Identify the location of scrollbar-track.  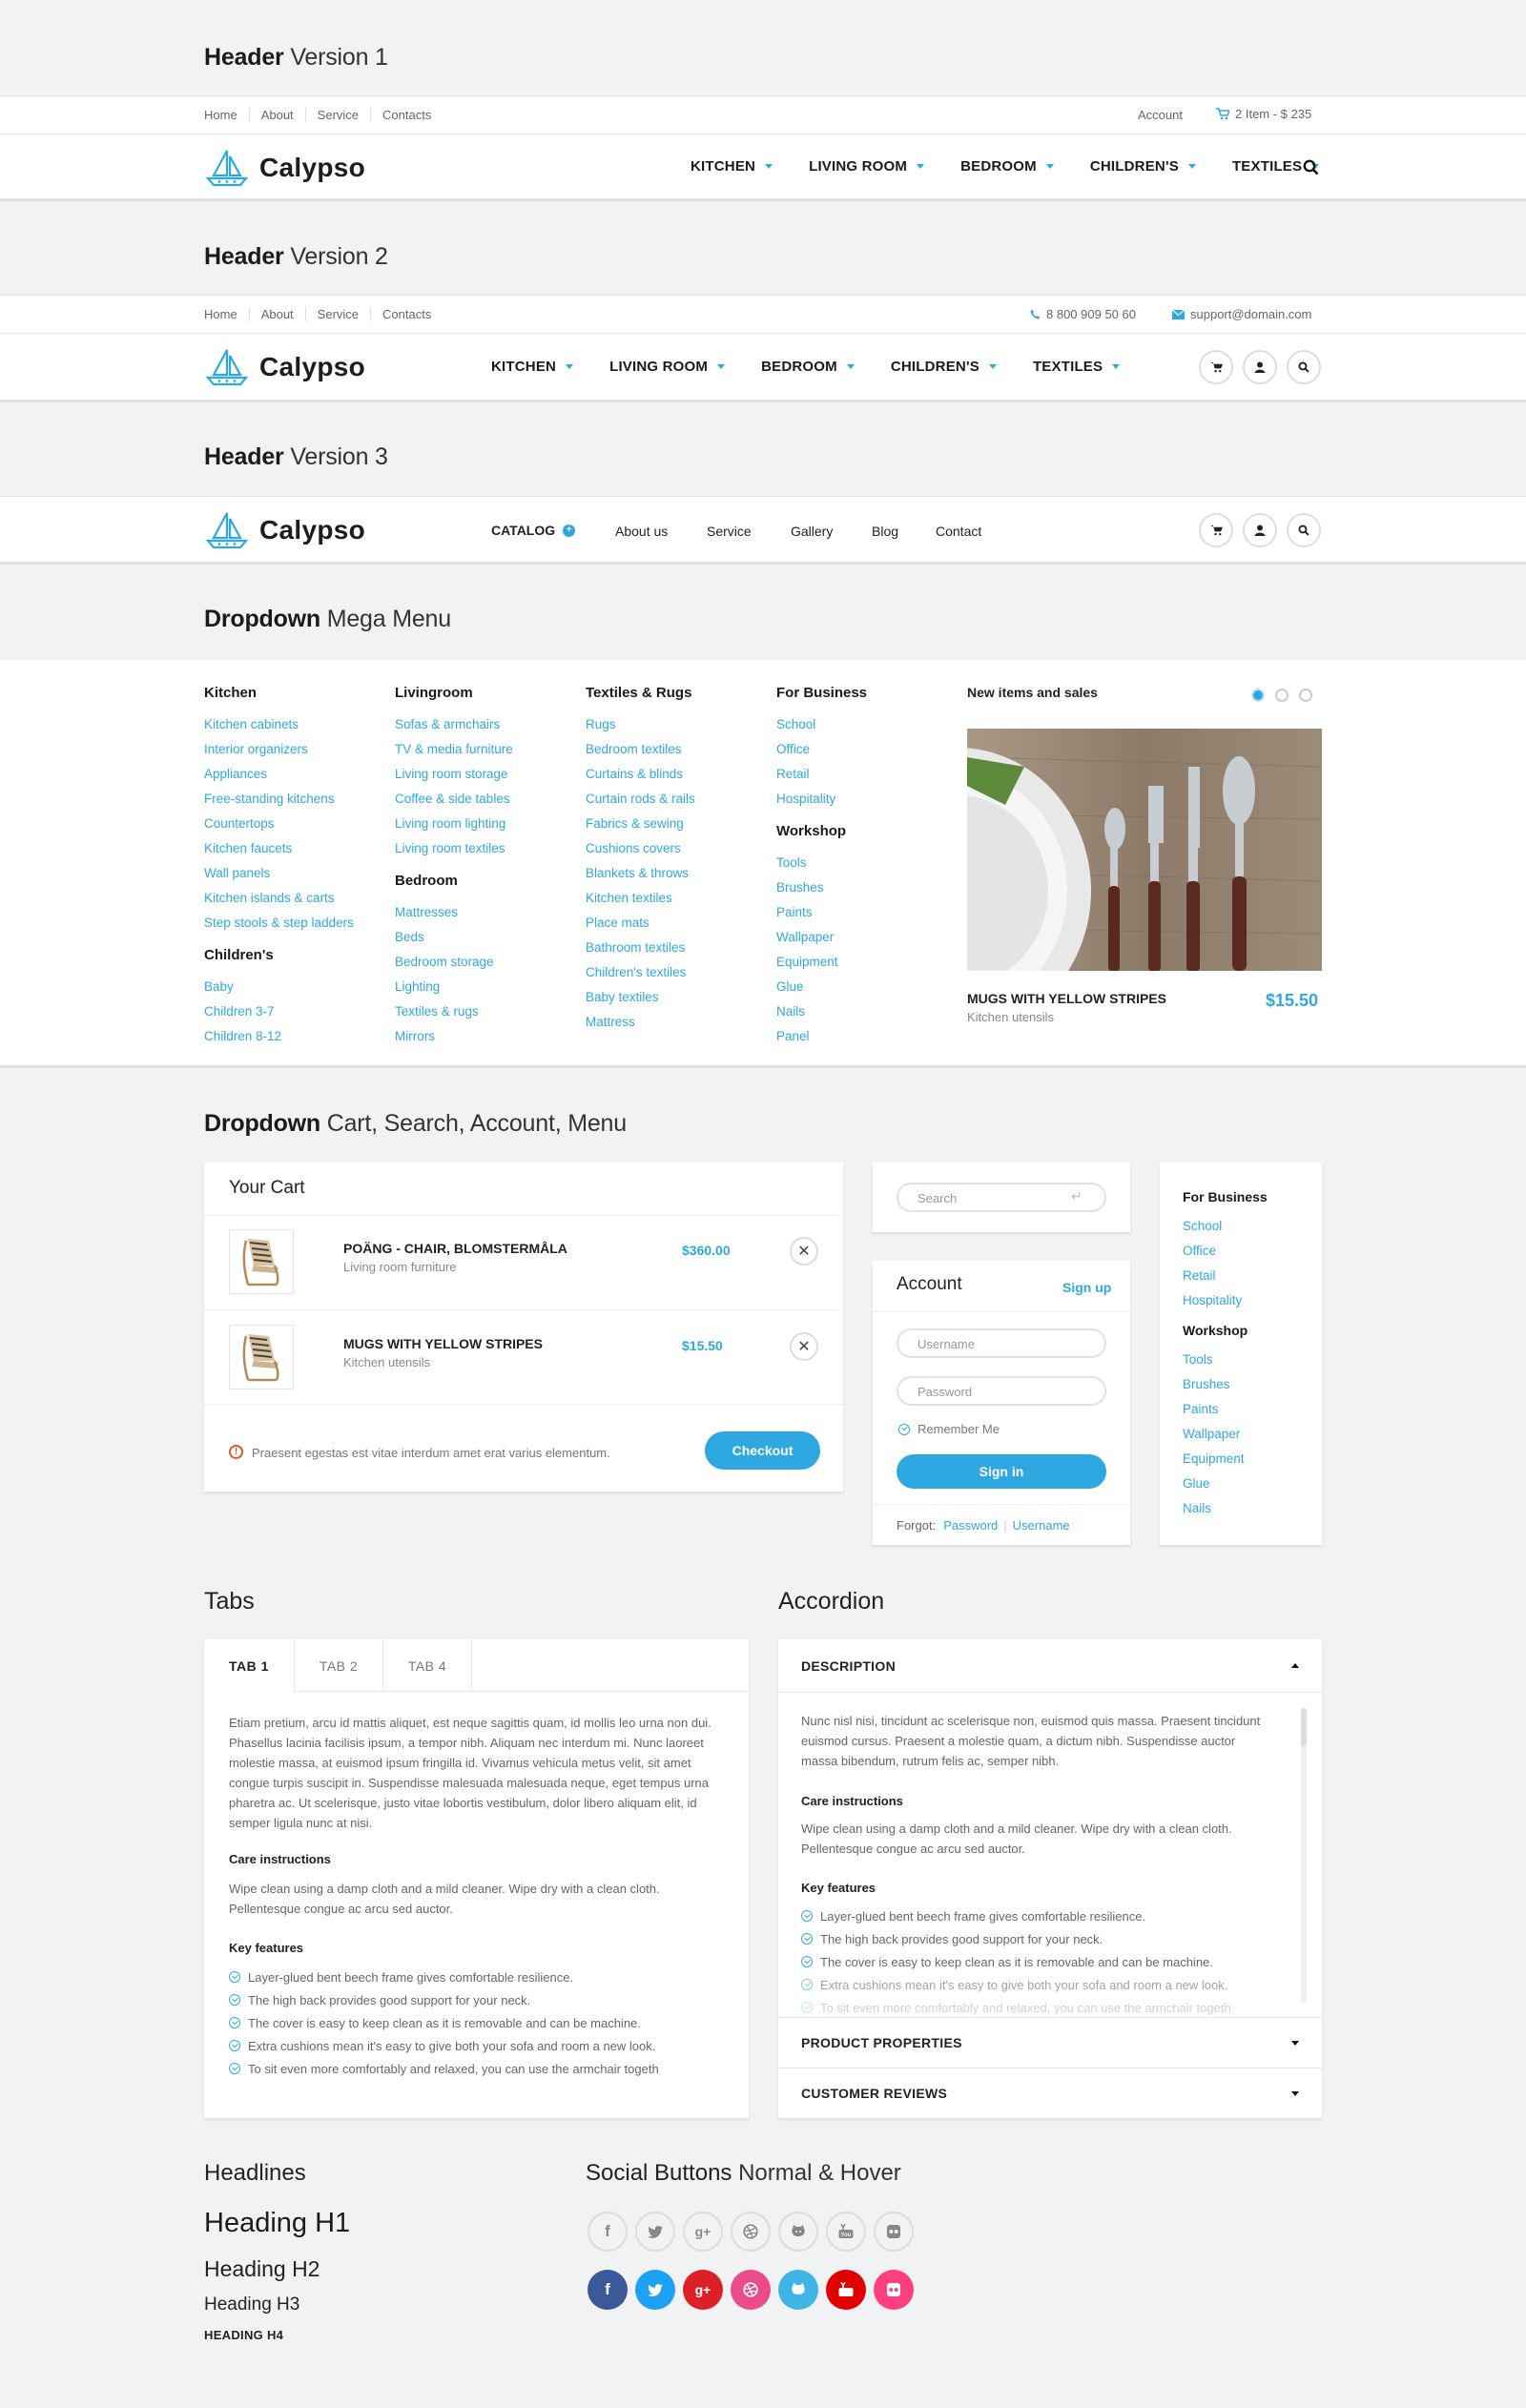
(1304, 1856).